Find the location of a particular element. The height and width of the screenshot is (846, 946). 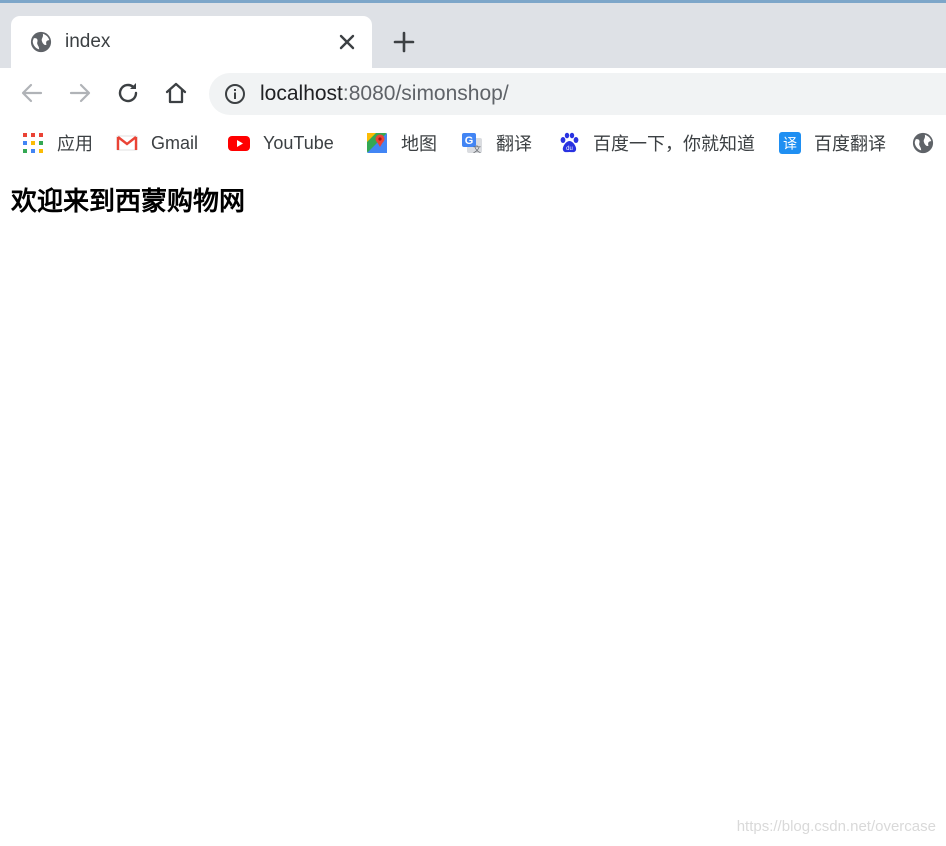

bookmark-youtube: YouTube is located at coordinates (281, 143).